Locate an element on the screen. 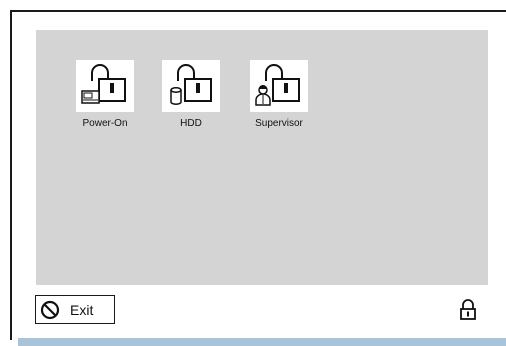  supervisor-label: Supervisor is located at coordinates (279, 123).